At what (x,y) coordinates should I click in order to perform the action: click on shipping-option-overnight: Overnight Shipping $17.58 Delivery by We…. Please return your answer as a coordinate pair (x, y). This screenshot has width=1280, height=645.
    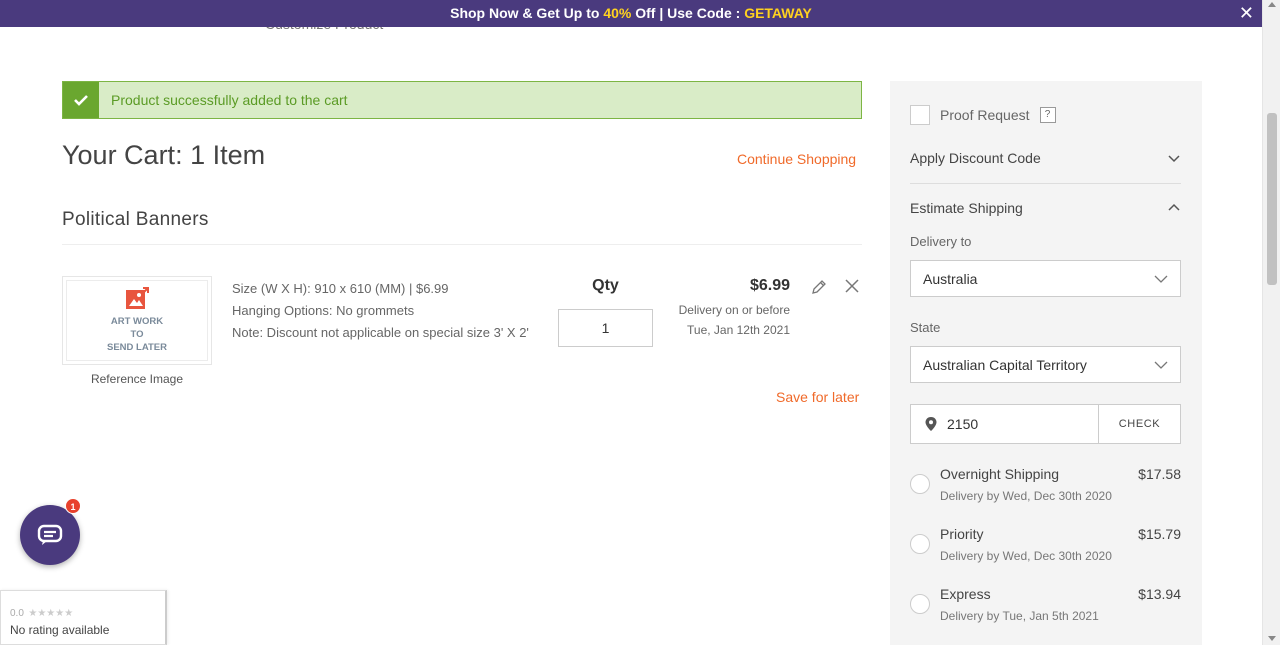
    Looking at the image, I should click on (1045, 489).